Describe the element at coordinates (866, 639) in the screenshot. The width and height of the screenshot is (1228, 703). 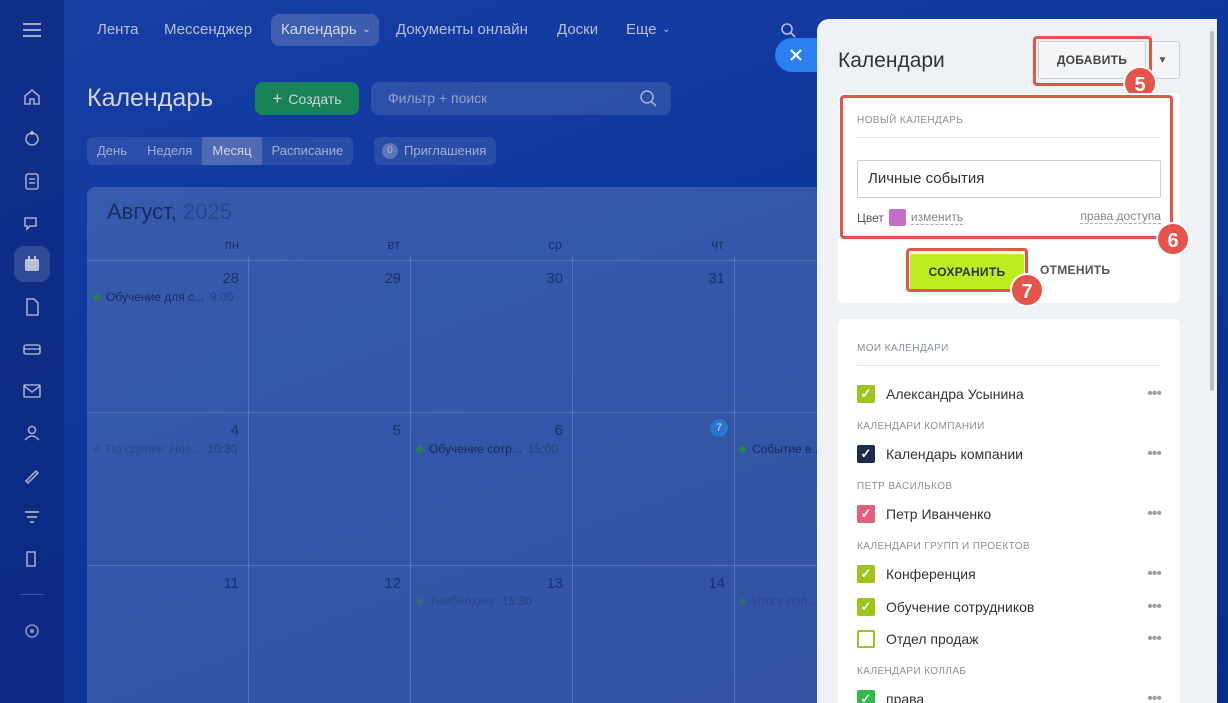
I see `checkbox-empty-icon` at that location.